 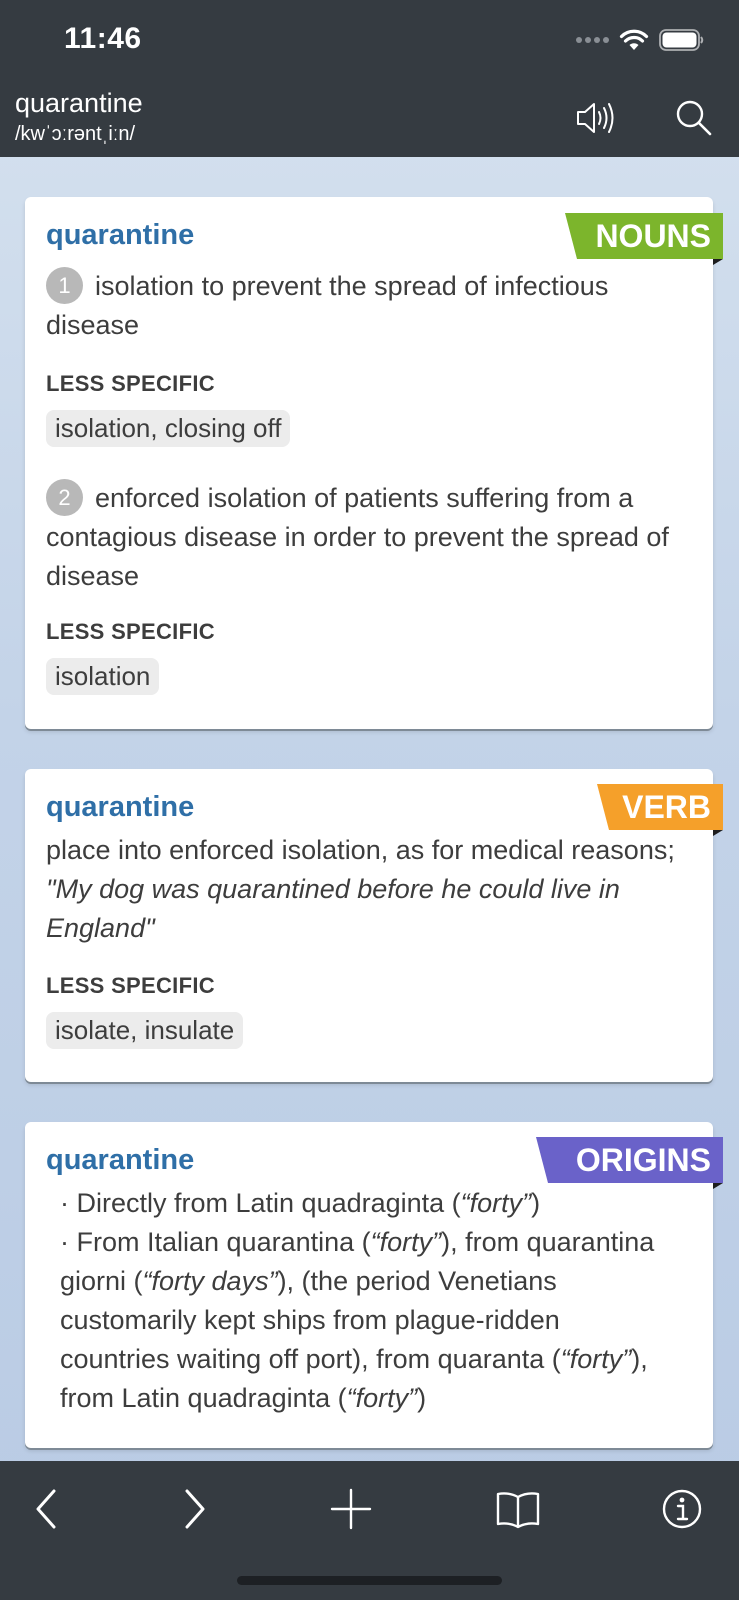 I want to click on verb-tag: VERB, so click(x=660, y=807).